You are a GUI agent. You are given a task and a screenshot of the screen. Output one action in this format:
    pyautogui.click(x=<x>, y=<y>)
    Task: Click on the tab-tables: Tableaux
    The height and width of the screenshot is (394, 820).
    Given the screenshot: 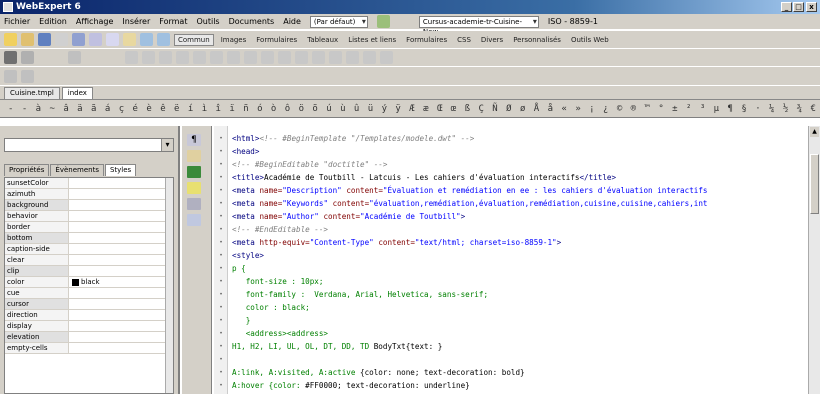 What is the action you would take?
    pyautogui.click(x=322, y=40)
    